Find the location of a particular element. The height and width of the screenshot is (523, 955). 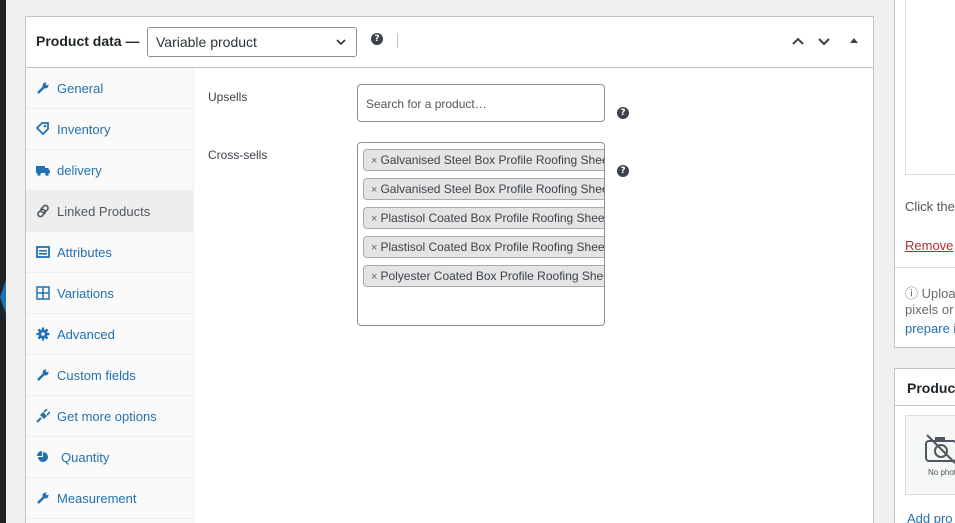

admin-menu-edge is located at coordinates (3, 261).